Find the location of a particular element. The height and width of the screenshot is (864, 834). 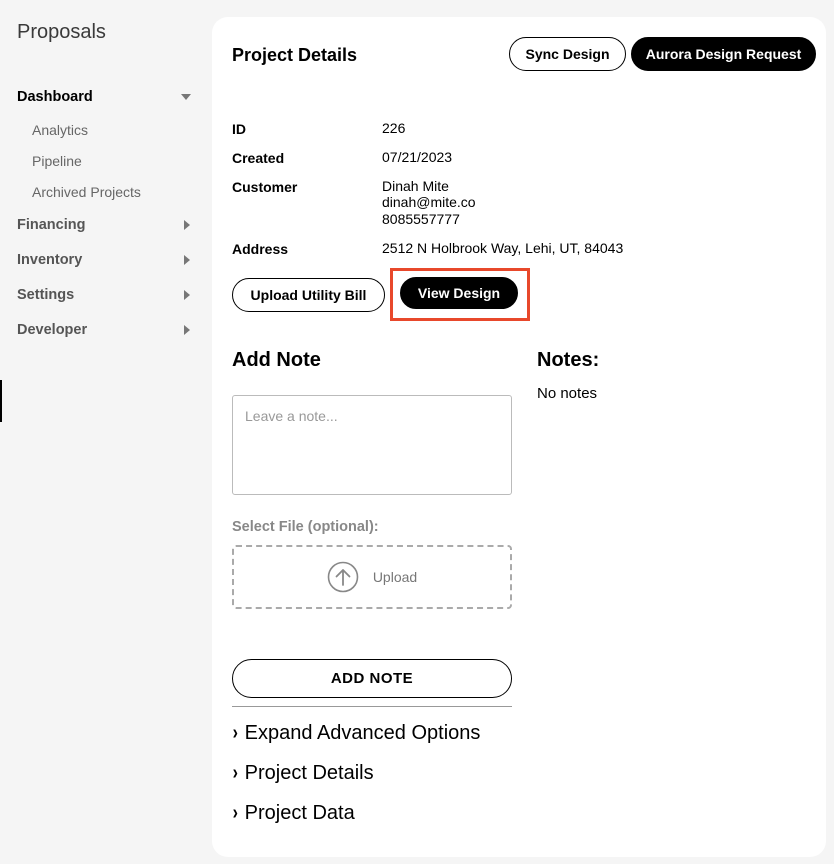

highlight-box is located at coordinates (460, 294).